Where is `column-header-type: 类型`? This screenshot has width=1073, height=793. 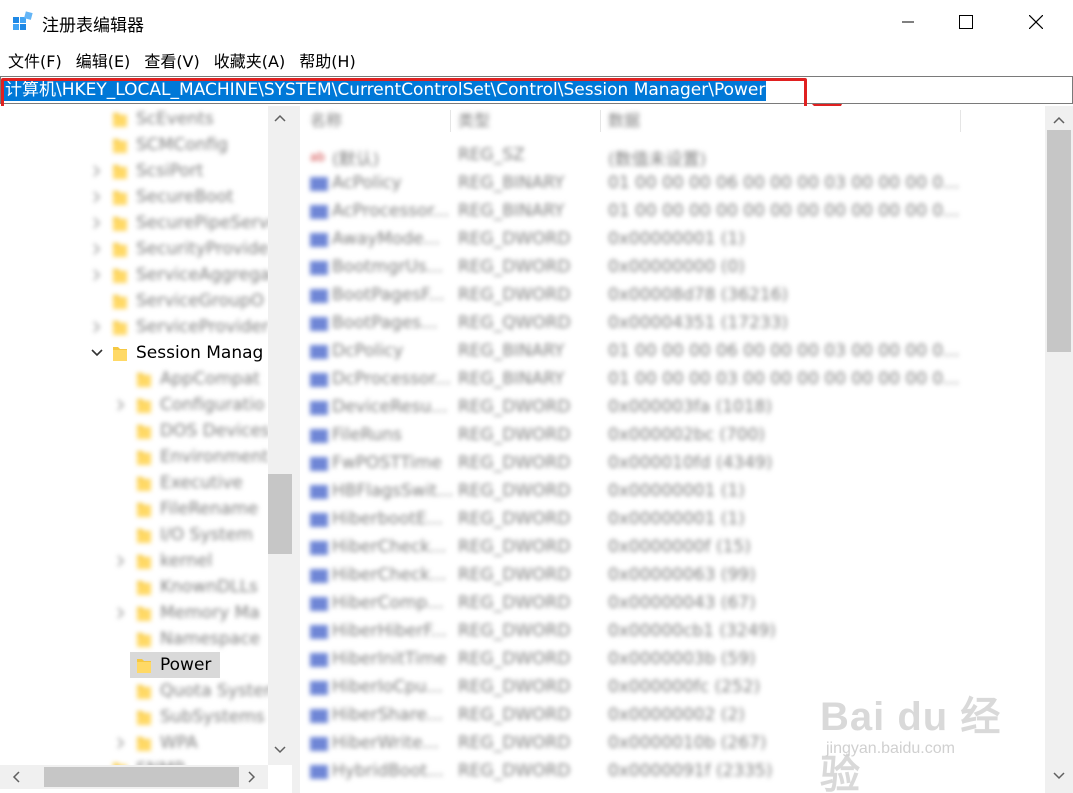
column-header-type: 类型 is located at coordinates (474, 121).